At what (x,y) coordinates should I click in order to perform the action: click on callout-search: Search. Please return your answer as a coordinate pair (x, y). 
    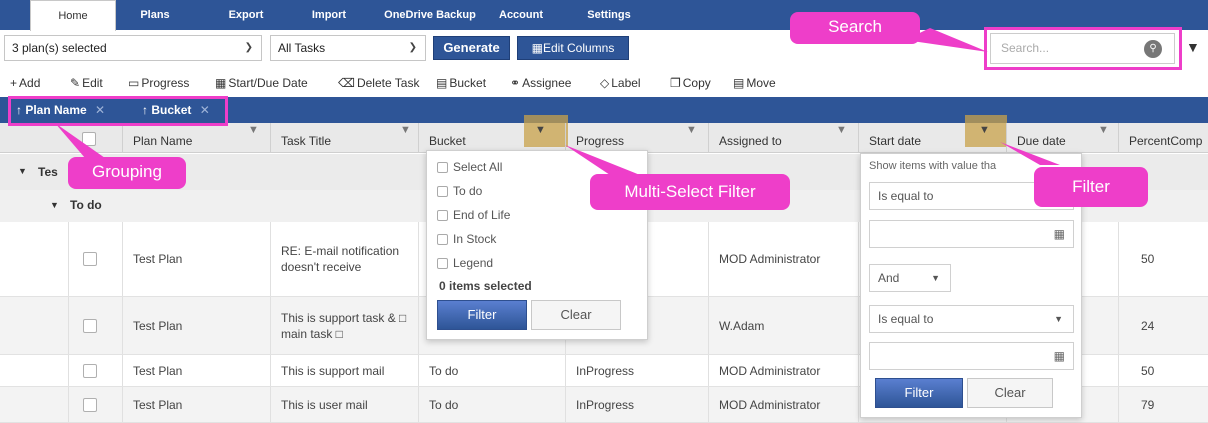
    Looking at the image, I should click on (855, 28).